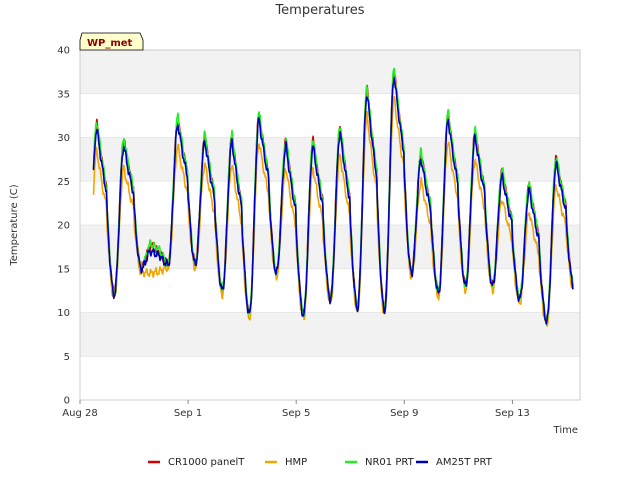 The image size is (640, 480). Describe the element at coordinates (319, 10) in the screenshot. I see `chart-title: Temperatures` at that location.